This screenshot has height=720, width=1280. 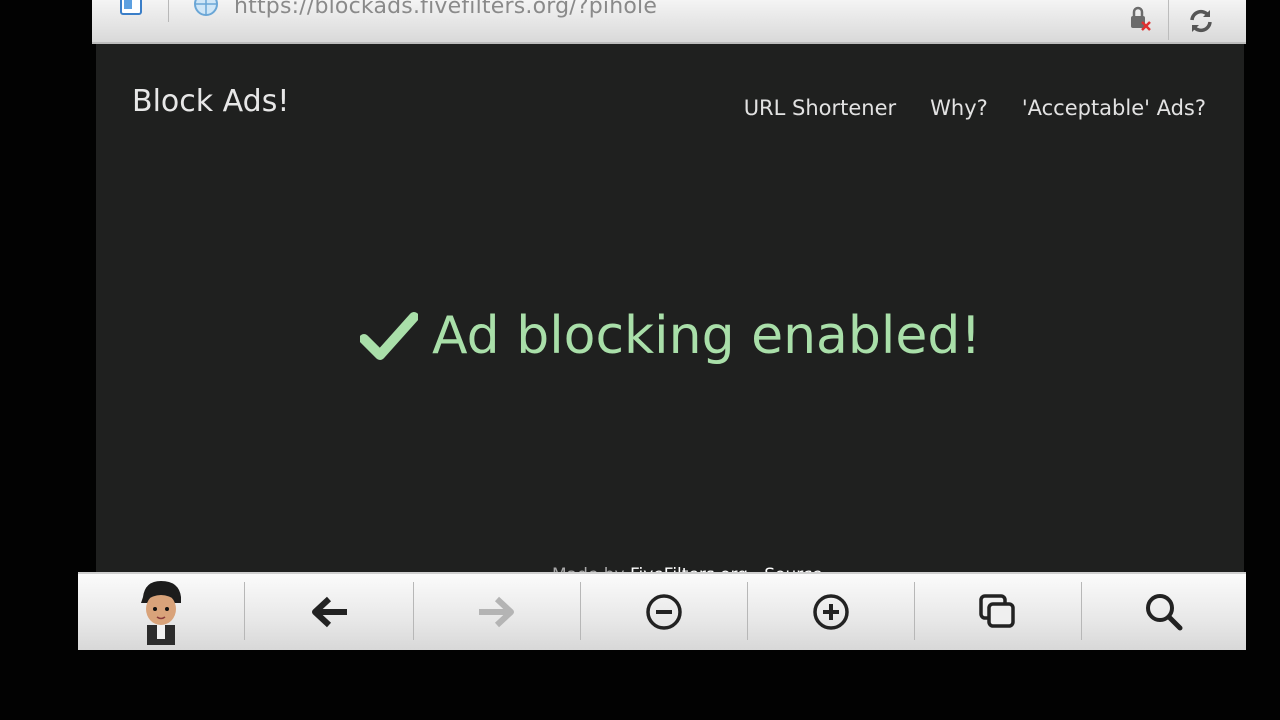 I want to click on search-icon, so click(x=1164, y=612).